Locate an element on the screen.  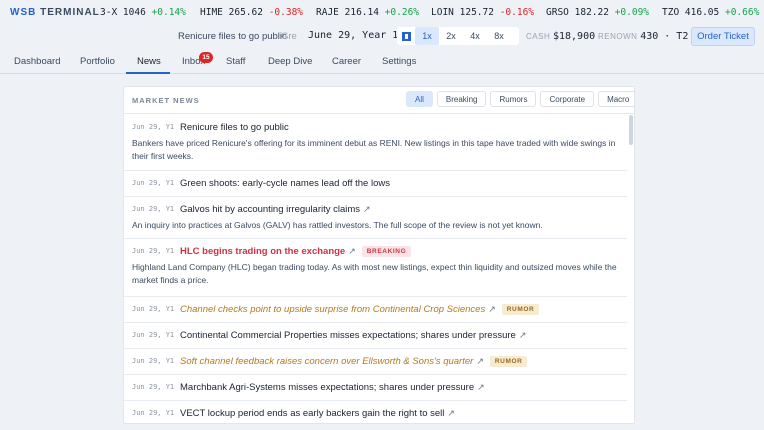
speed-control: 1x 2x 4x 8x is located at coordinates (458, 36).